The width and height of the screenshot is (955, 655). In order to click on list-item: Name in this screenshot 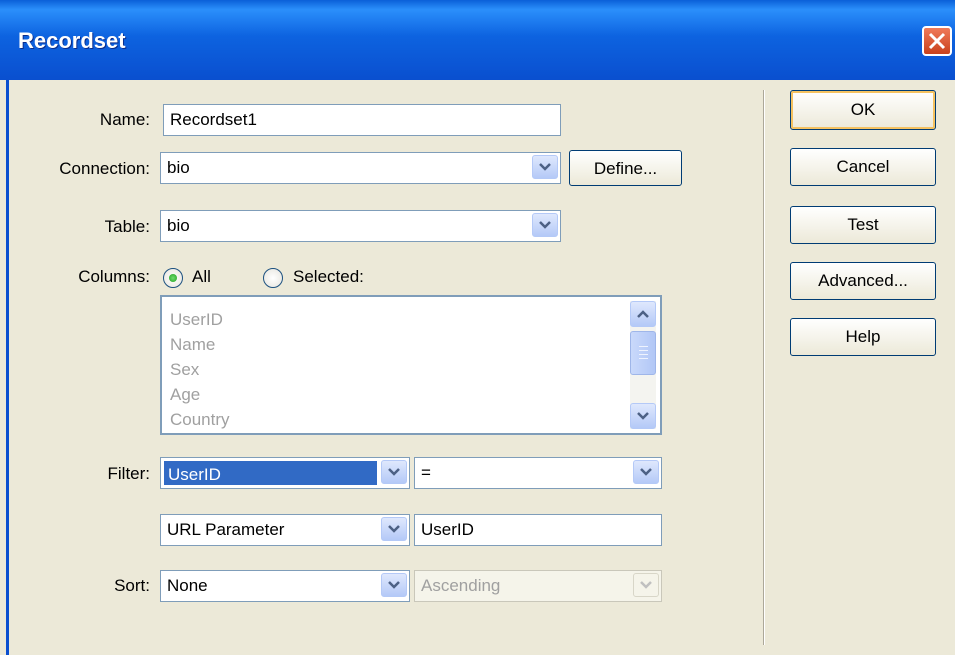, I will do `click(200, 344)`.